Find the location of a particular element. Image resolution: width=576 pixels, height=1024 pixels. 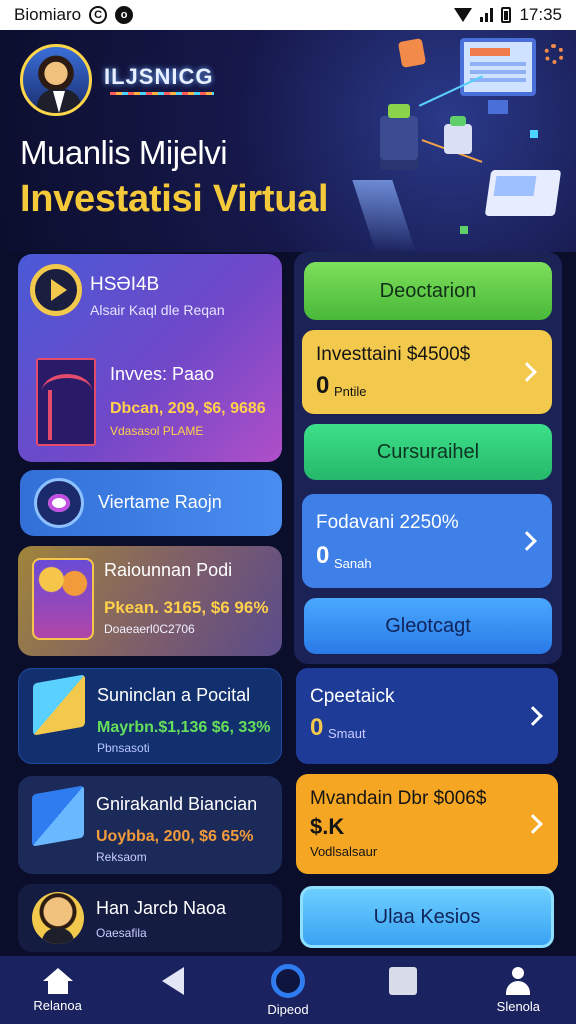

nav-back is located at coordinates (173, 990).